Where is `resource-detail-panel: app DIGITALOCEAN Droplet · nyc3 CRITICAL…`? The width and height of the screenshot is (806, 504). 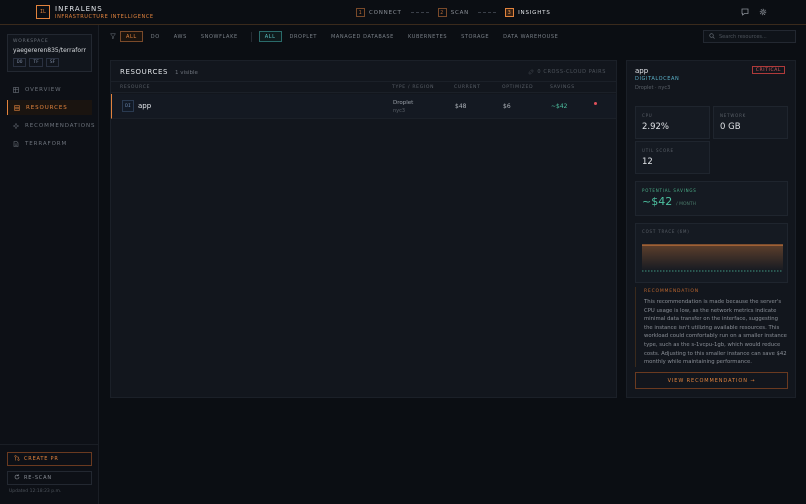 resource-detail-panel: app DIGITALOCEAN Droplet · nyc3 CRITICAL… is located at coordinates (711, 229).